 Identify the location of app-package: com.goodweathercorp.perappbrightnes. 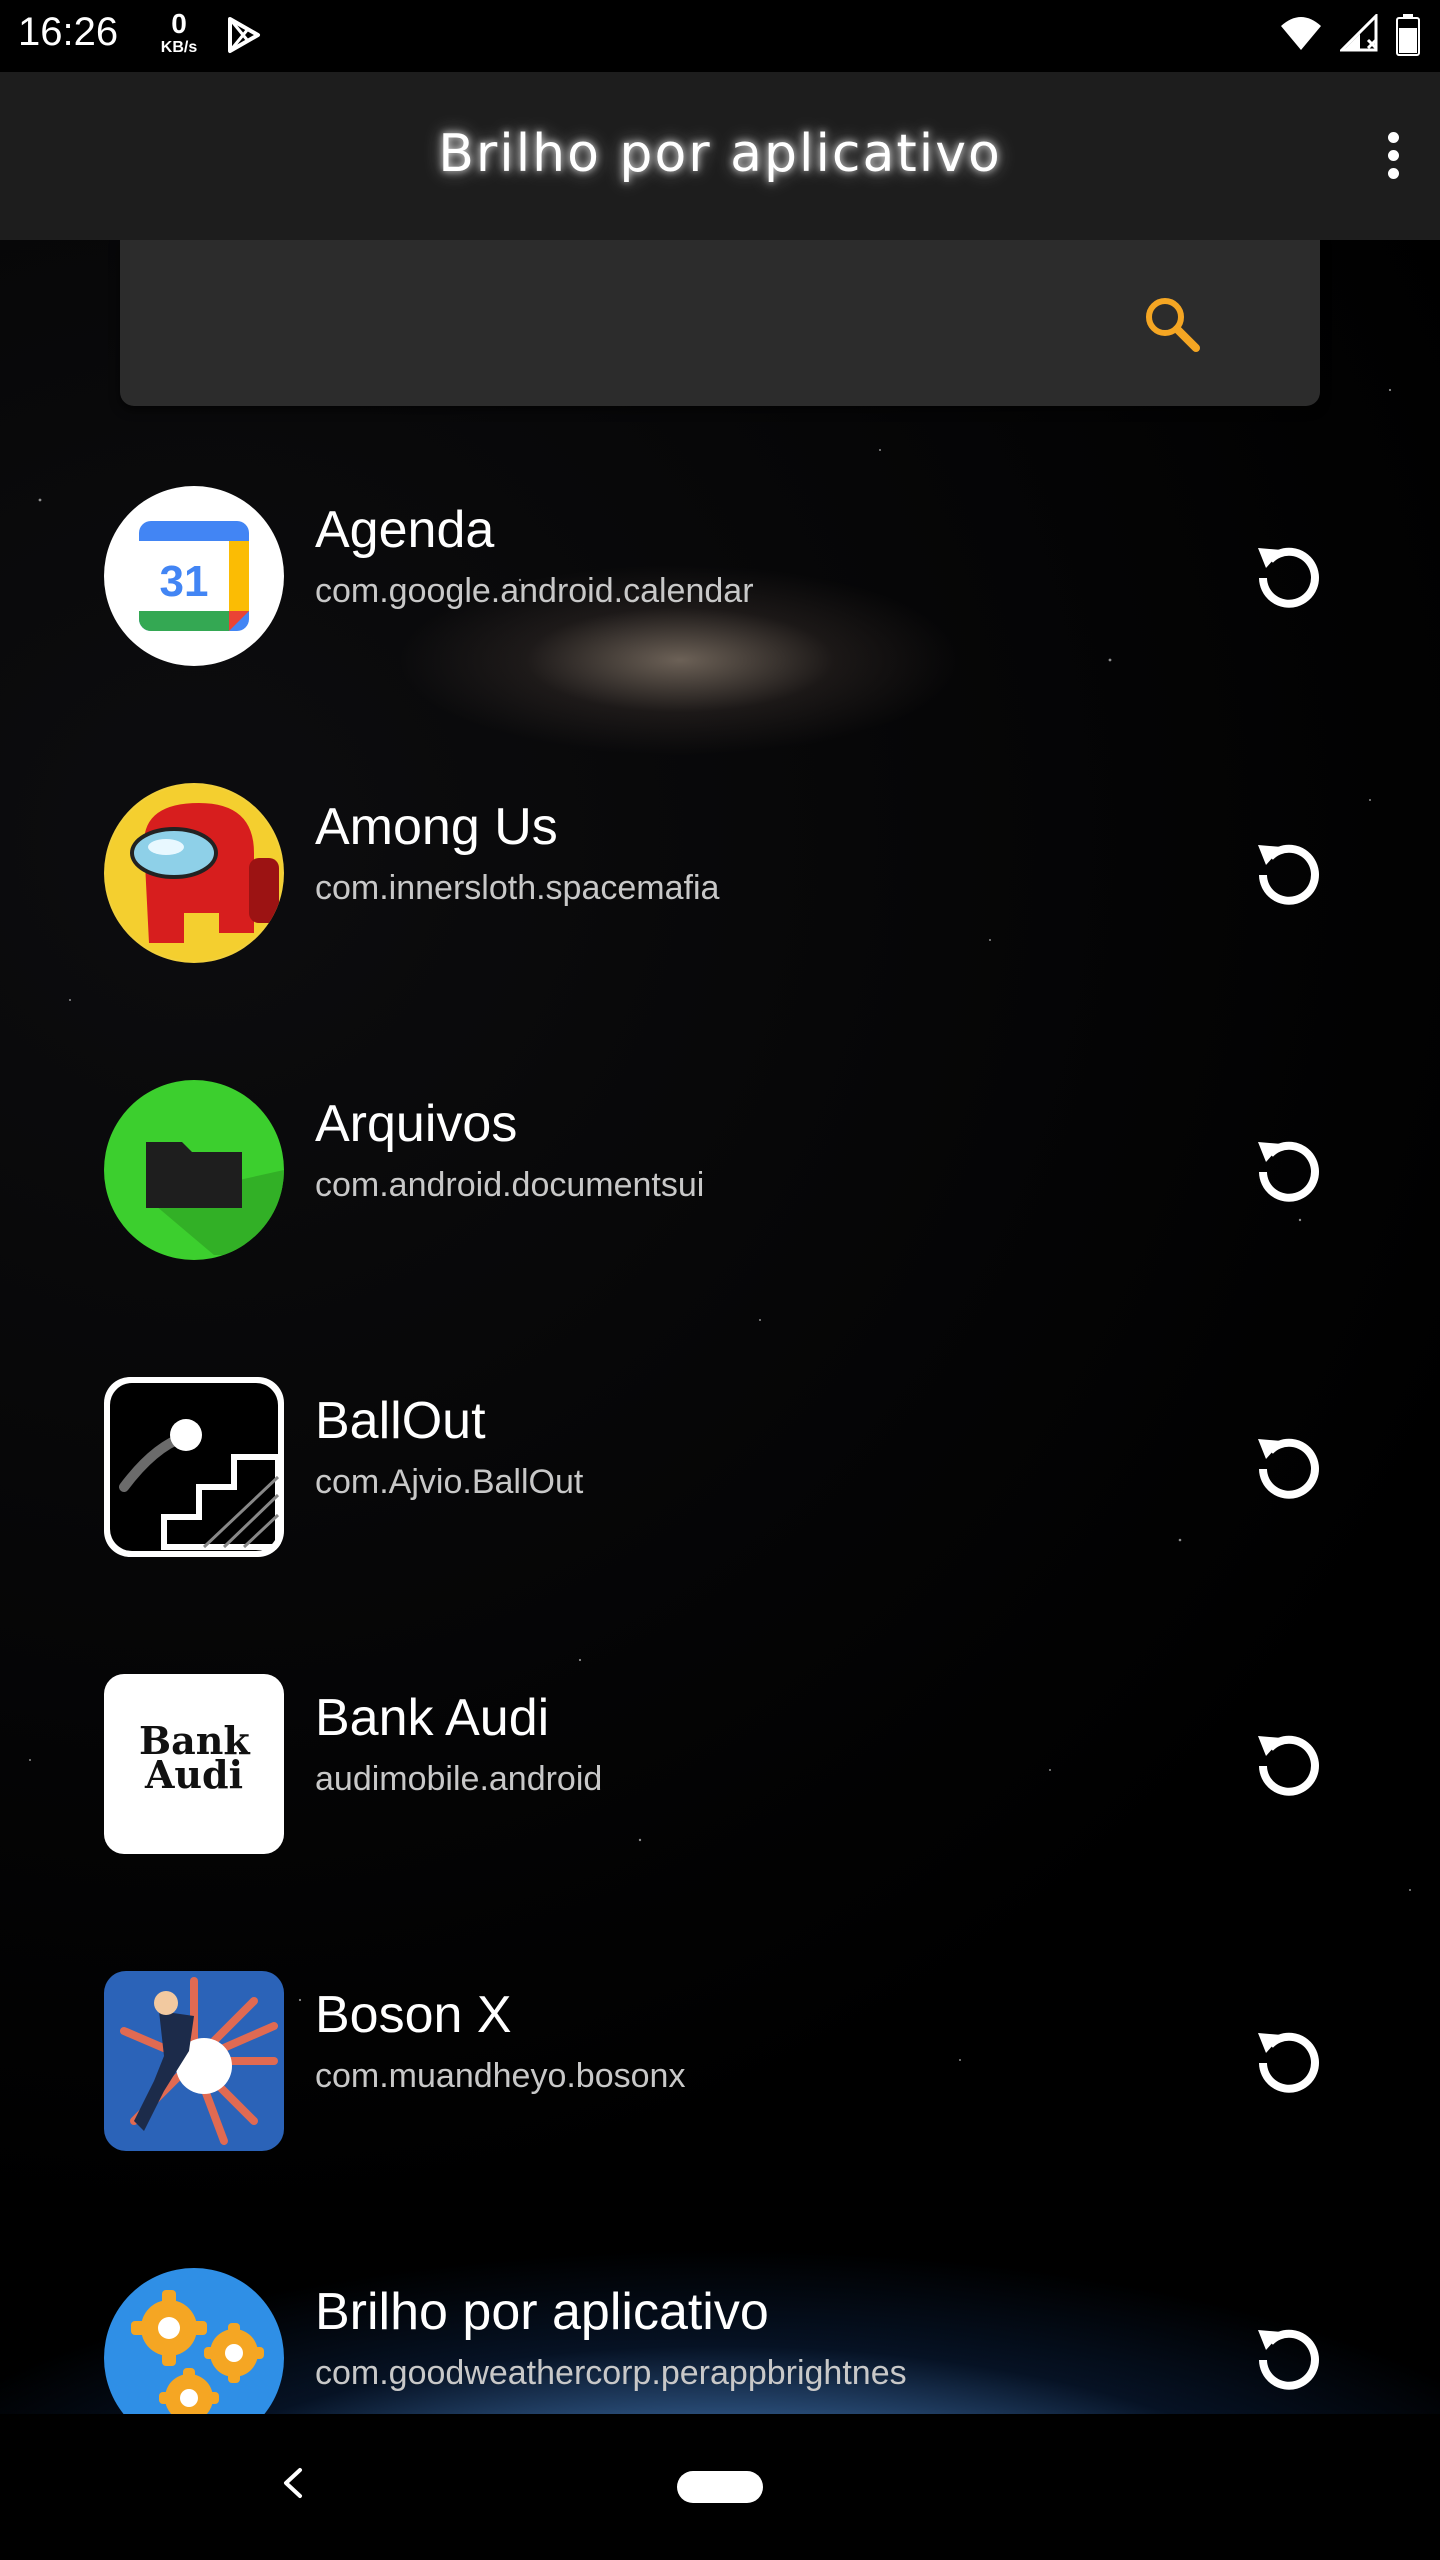
(611, 2373).